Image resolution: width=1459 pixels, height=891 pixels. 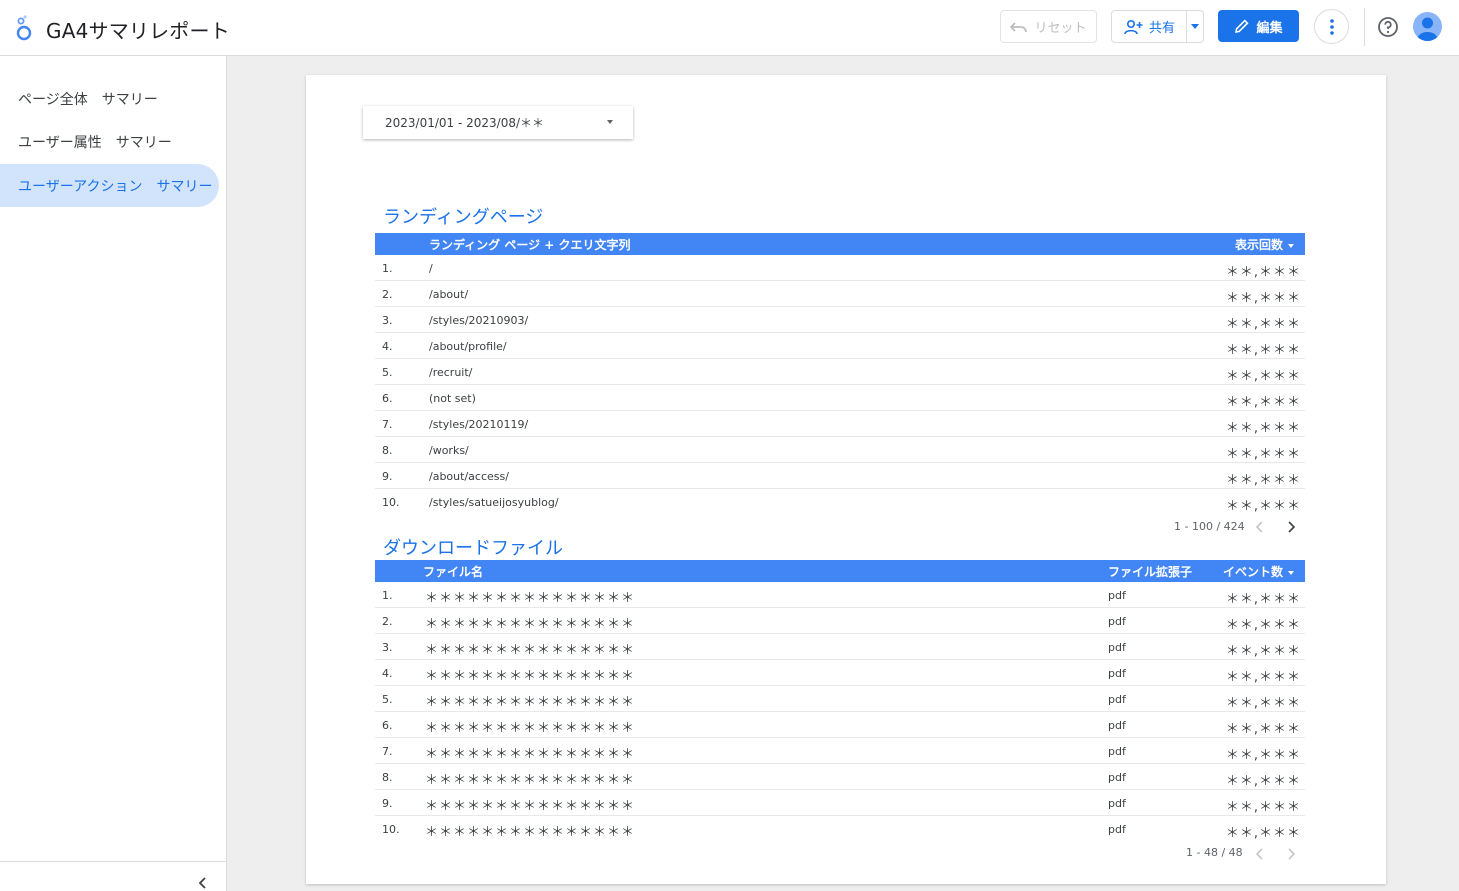 I want to click on more-vert-icon, so click(x=1331, y=26).